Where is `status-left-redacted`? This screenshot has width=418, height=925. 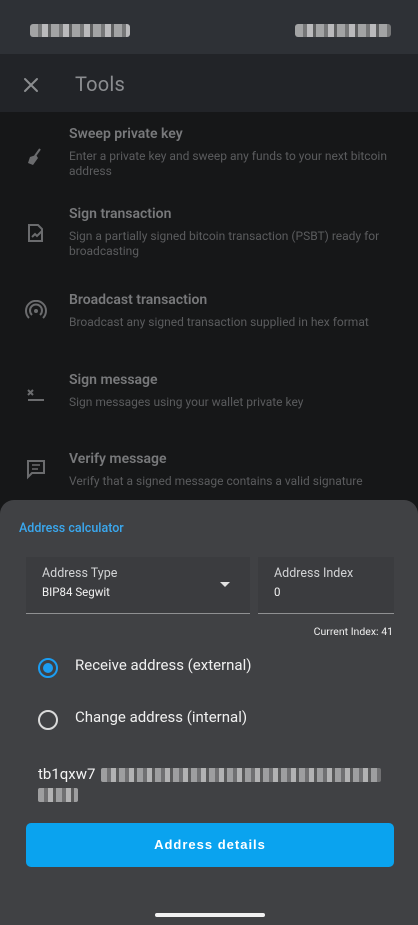
status-left-redacted is located at coordinates (80, 30).